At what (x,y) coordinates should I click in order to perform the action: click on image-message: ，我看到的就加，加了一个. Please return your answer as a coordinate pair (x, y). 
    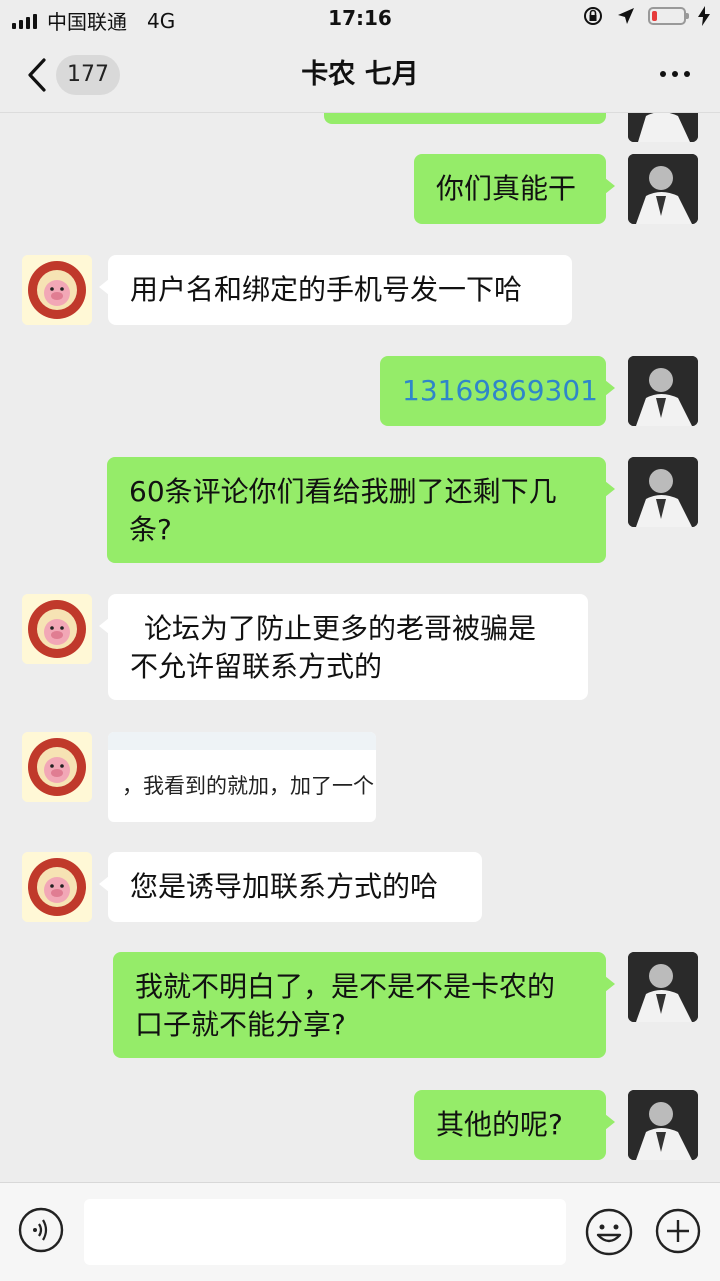
    Looking at the image, I should click on (242, 777).